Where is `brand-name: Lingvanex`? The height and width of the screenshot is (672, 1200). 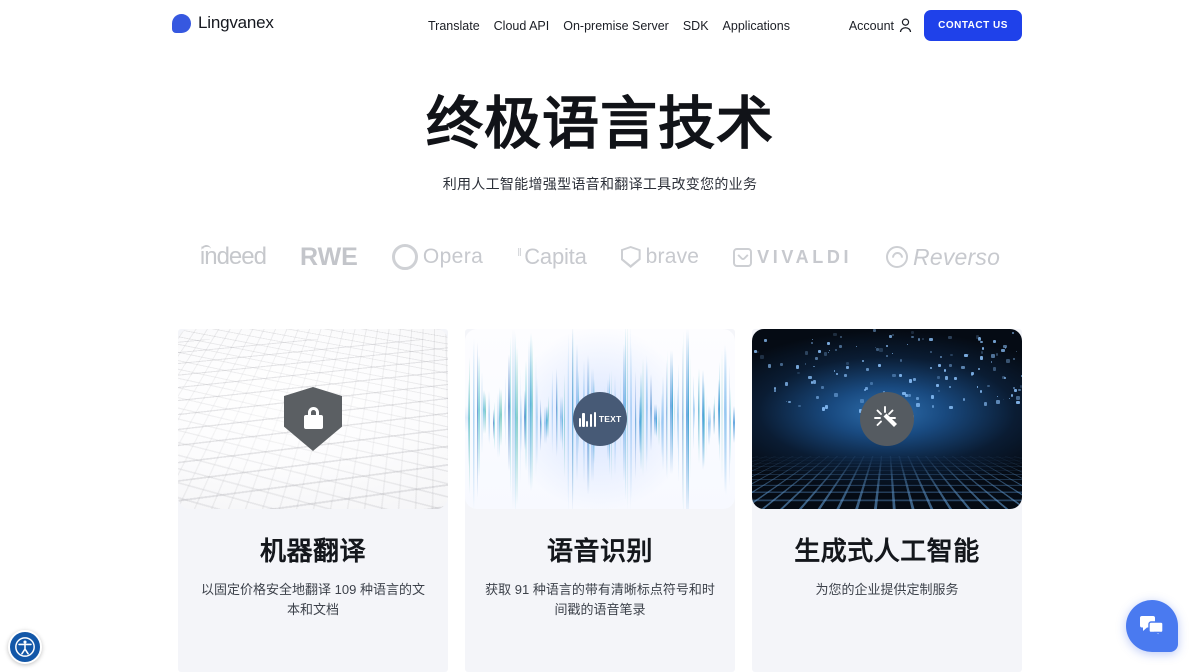
brand-name: Lingvanex is located at coordinates (236, 22).